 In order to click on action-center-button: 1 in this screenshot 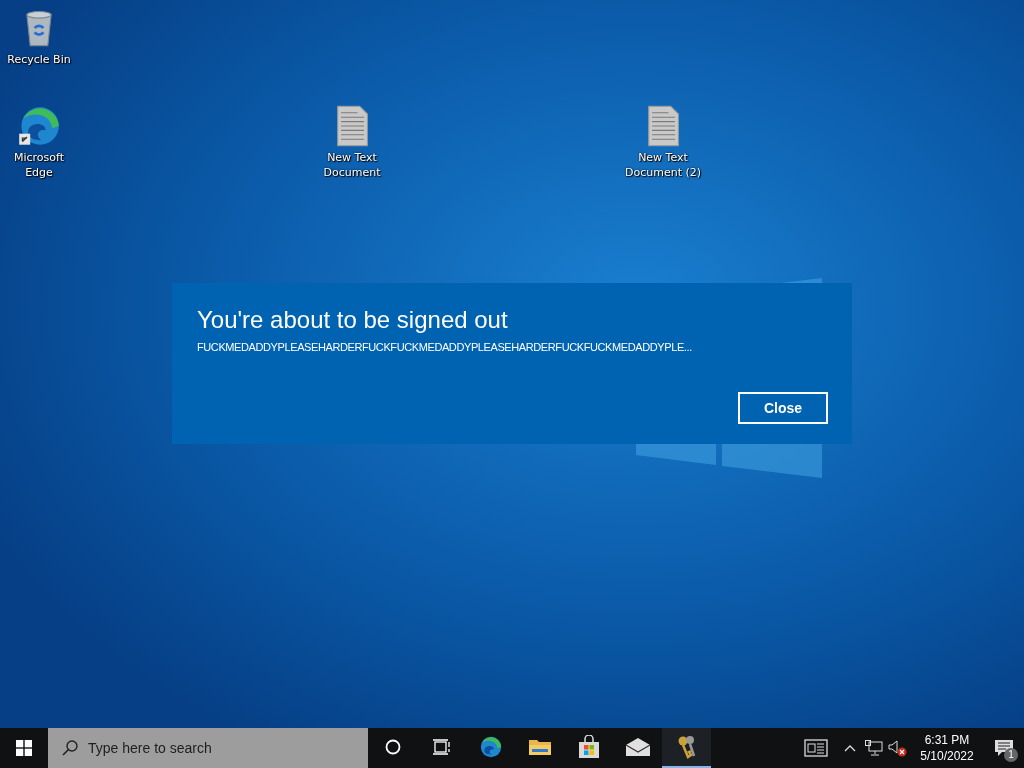, I will do `click(1004, 748)`.